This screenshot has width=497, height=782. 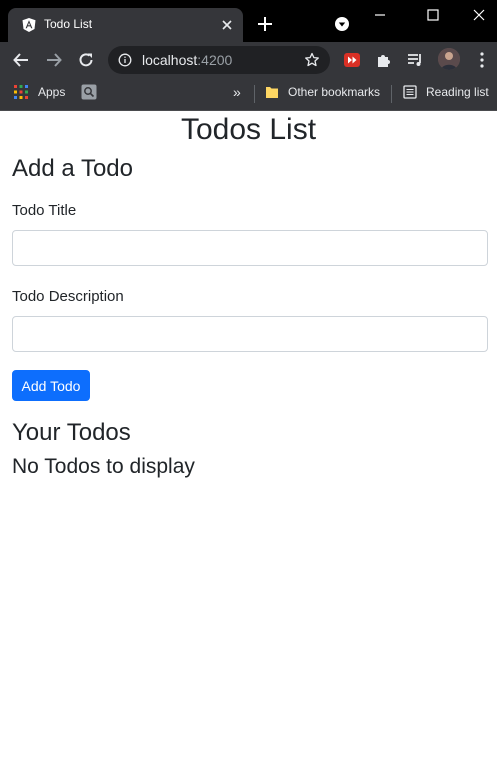 What do you see at coordinates (384, 60) in the screenshot?
I see `puzzle-extensions-icon` at bounding box center [384, 60].